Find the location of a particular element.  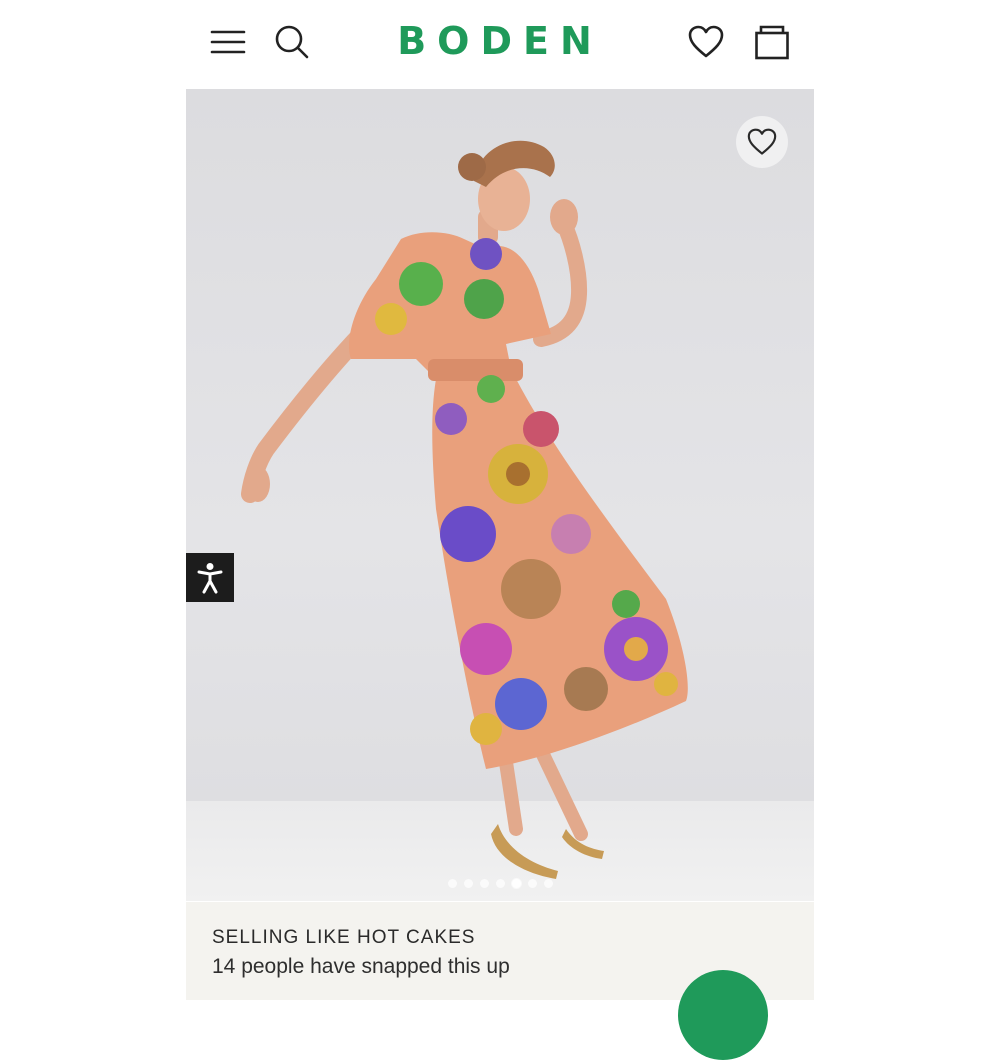

add-to-wishlist-button is located at coordinates (762, 142).